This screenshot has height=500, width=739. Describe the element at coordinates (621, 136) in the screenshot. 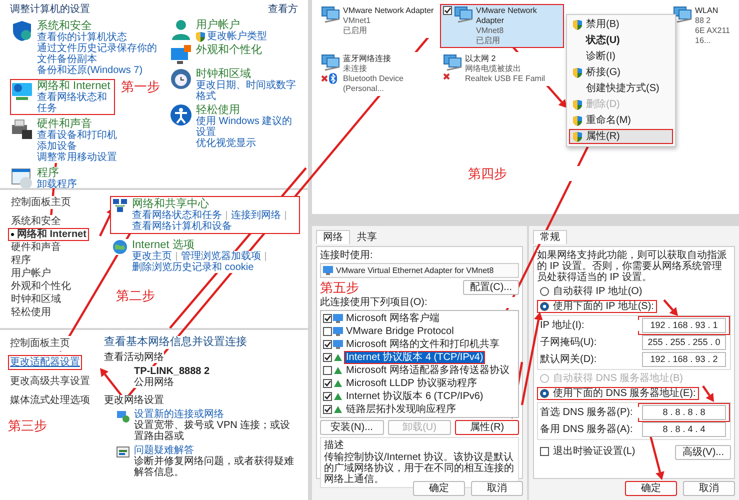

I see `menu-item: 属性(R)` at that location.